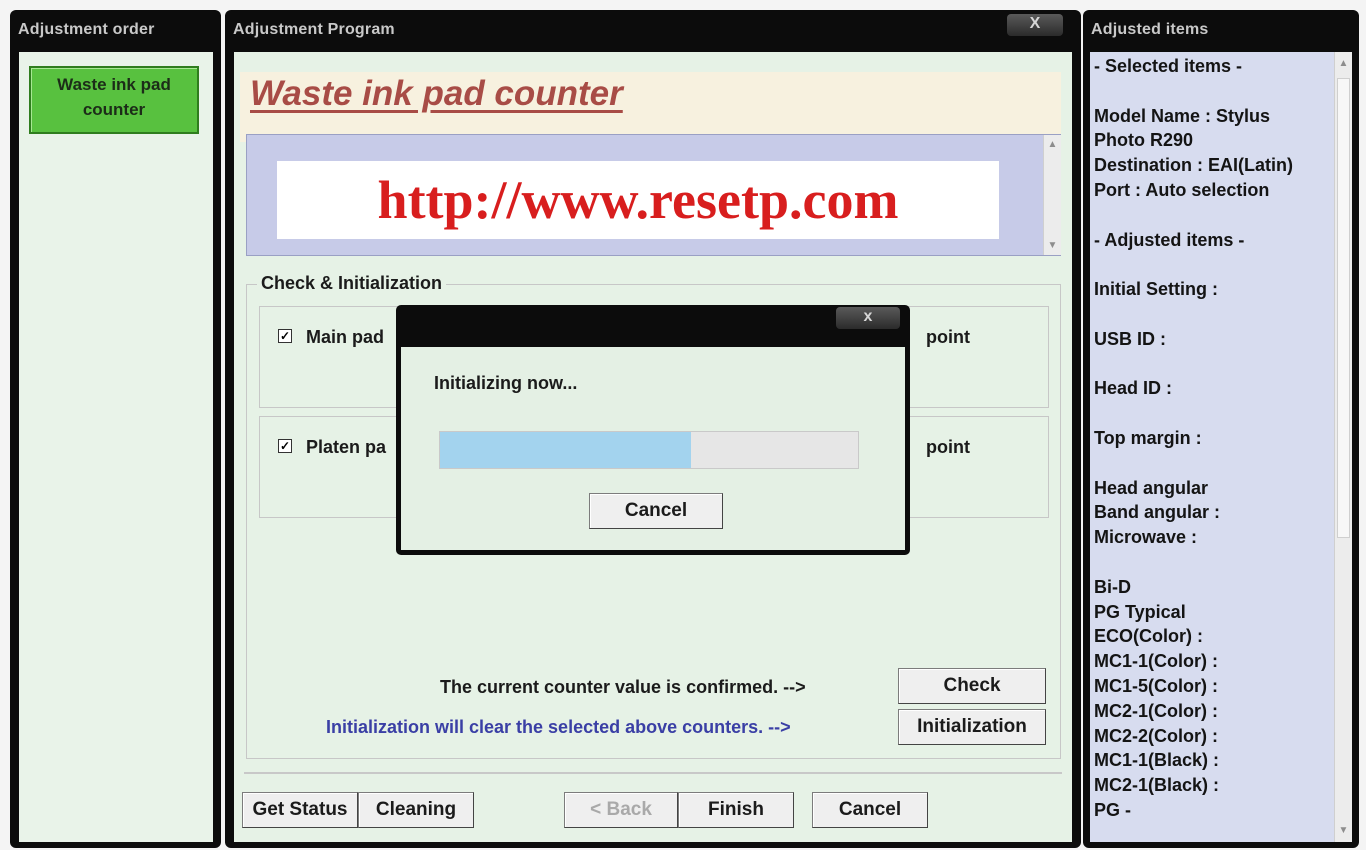  I want to click on adjustment-program-title: Adjustment Program, so click(314, 29).